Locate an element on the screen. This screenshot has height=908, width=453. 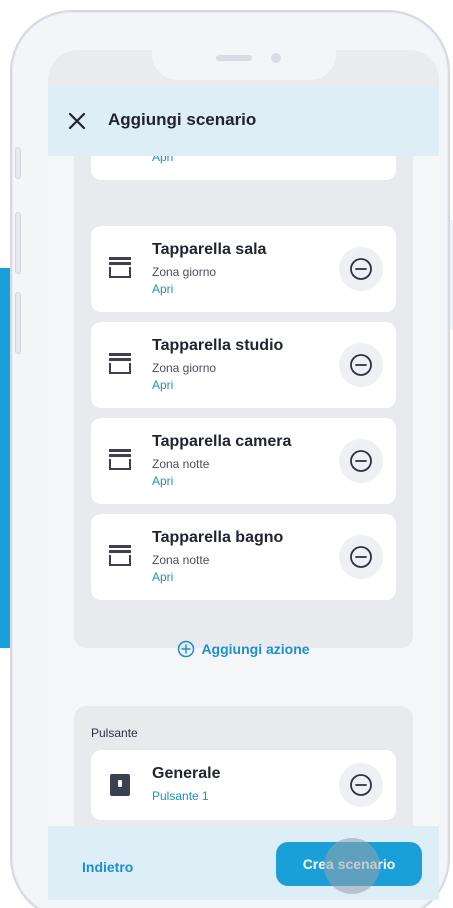
button-card-title: Generale is located at coordinates (186, 773).